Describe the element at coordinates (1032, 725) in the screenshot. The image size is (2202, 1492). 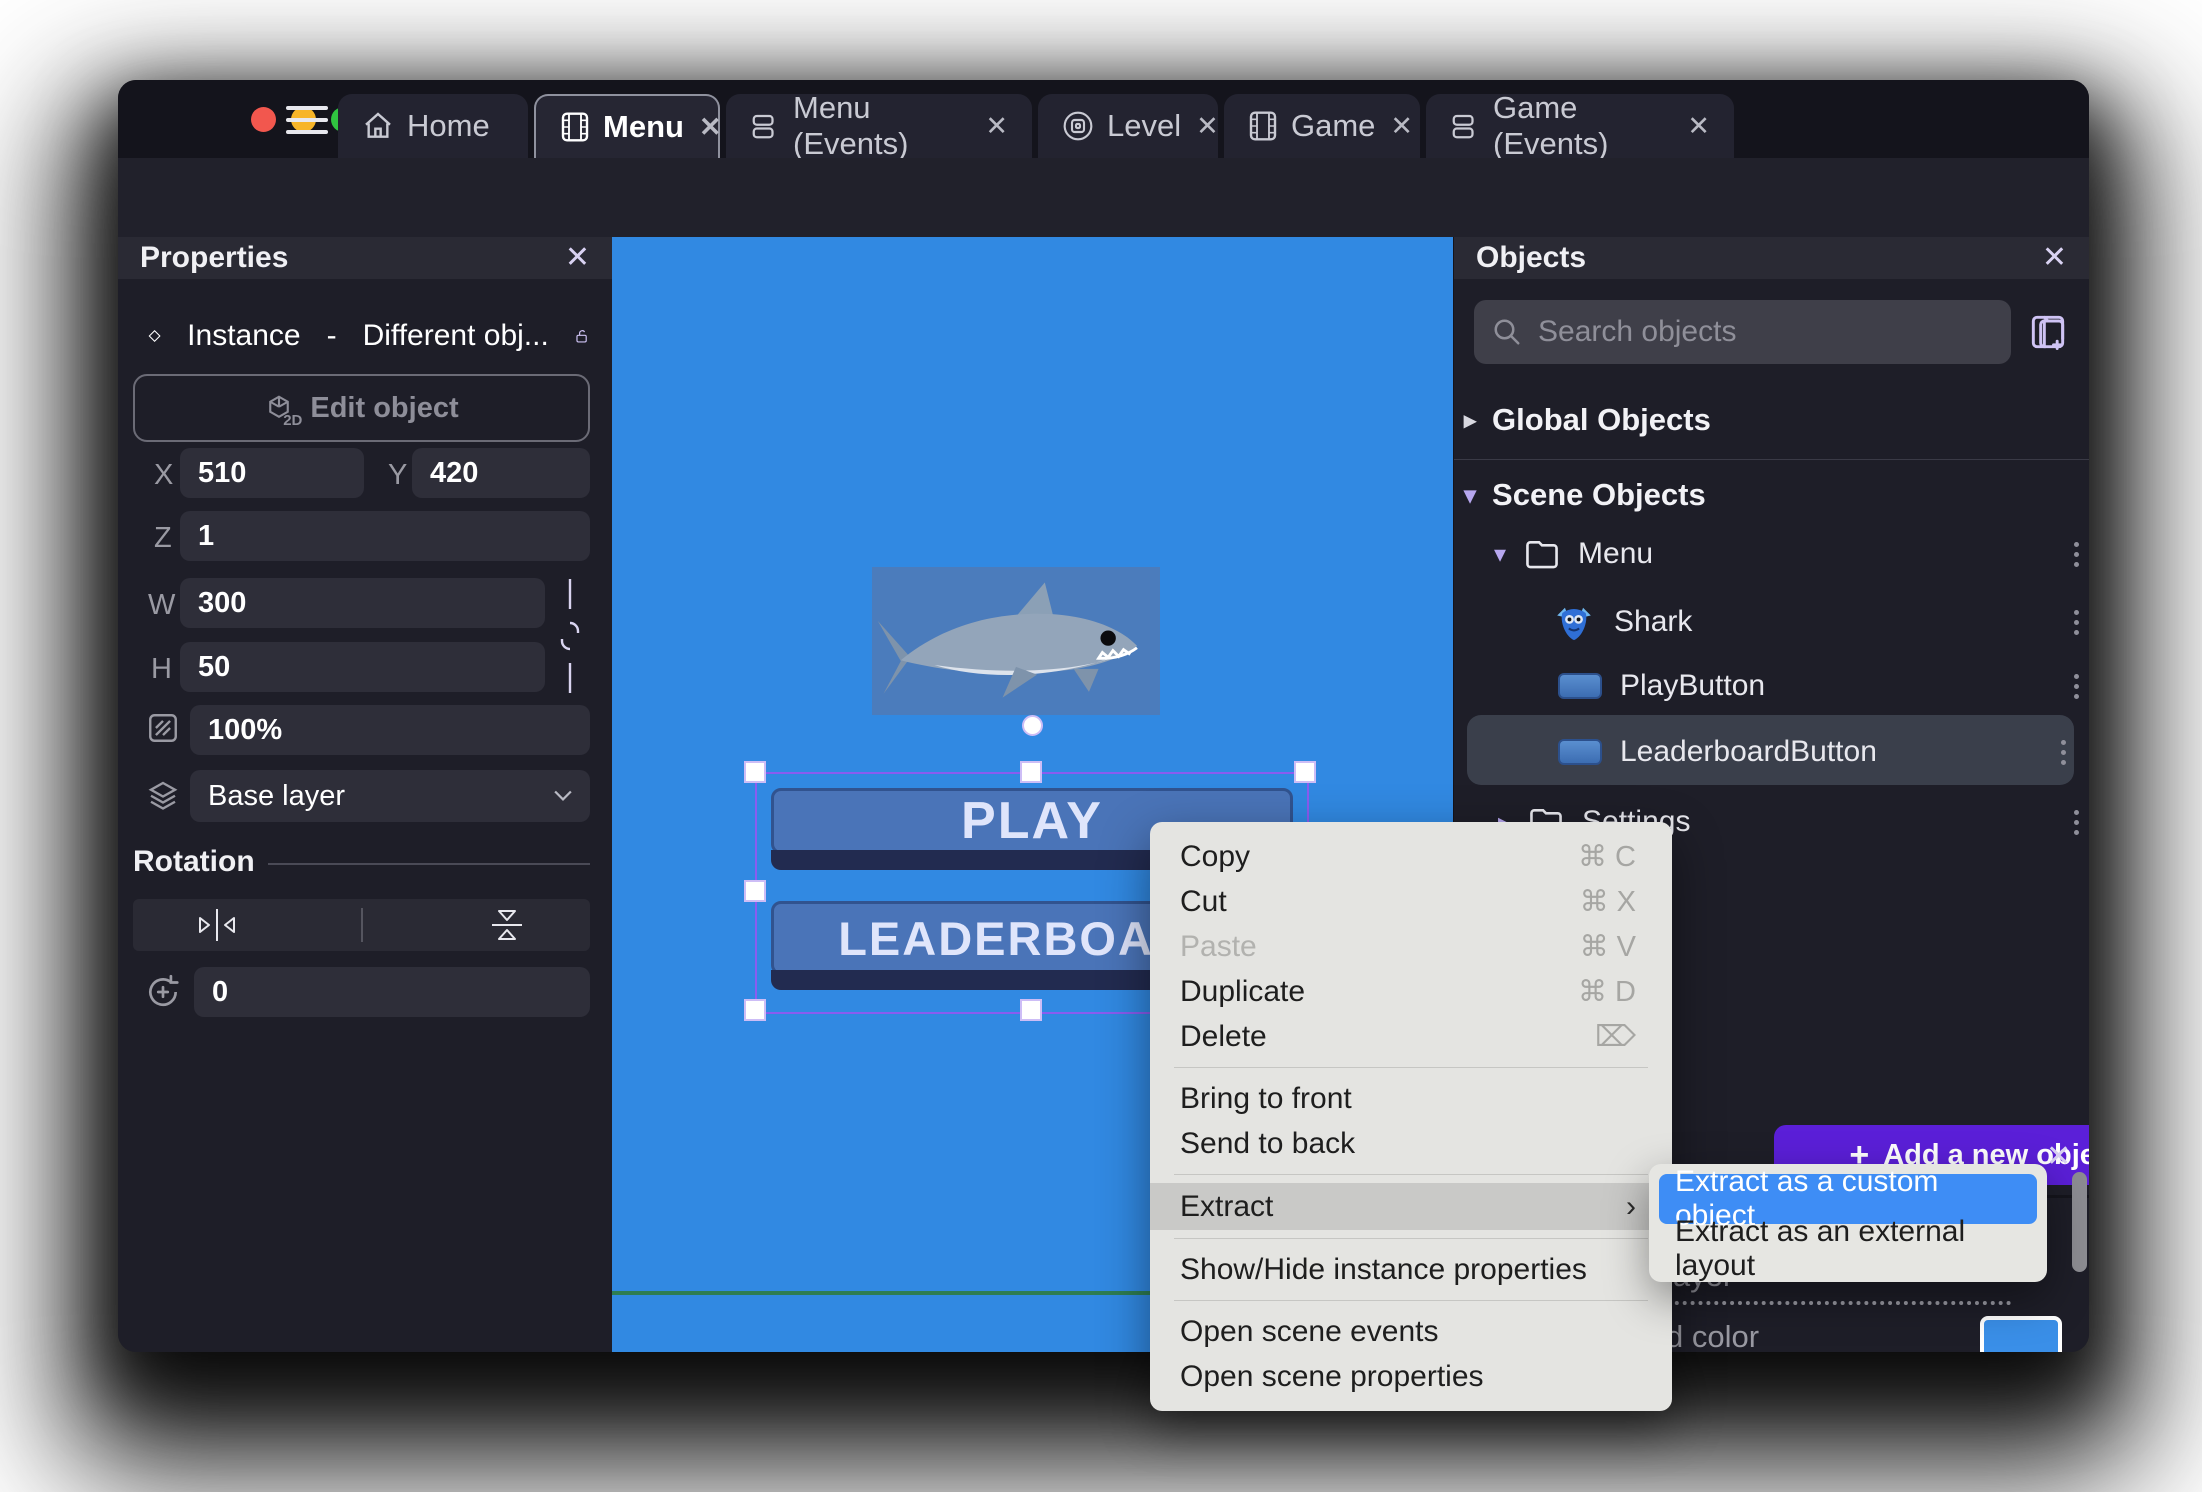
I see `rotate-handle` at that location.